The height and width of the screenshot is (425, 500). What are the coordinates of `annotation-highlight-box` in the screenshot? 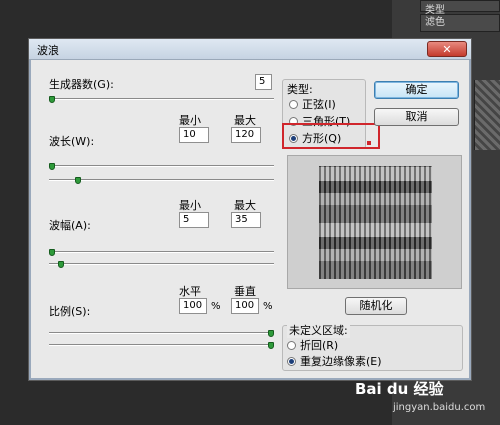 It's located at (331, 136).